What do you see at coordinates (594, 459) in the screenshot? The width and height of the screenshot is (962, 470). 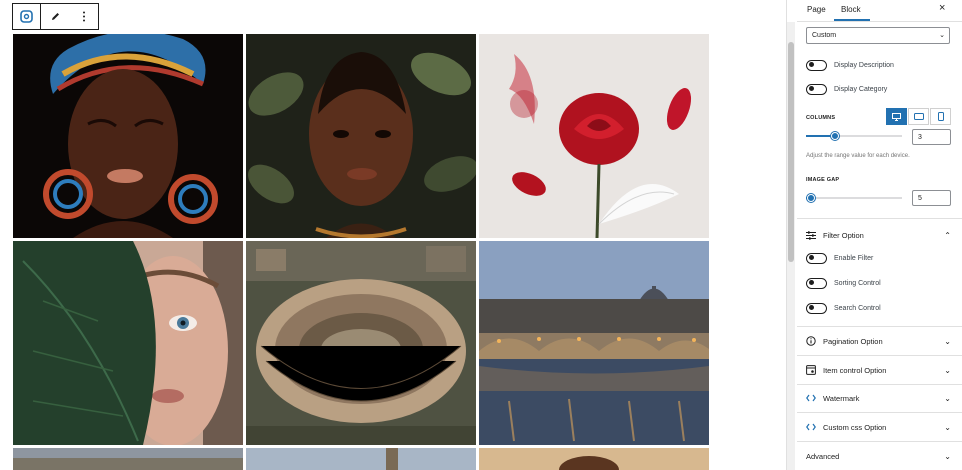 I see `gallery-image-food-partial` at bounding box center [594, 459].